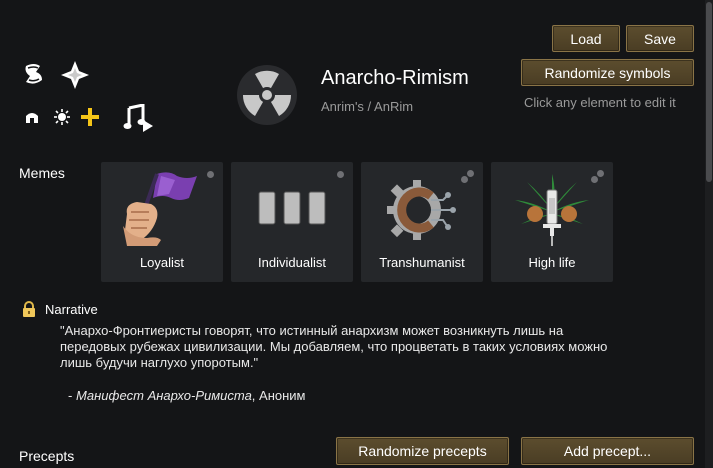 The height and width of the screenshot is (468, 713). What do you see at coordinates (162, 262) in the screenshot?
I see `meme-label: Loyalist` at bounding box center [162, 262].